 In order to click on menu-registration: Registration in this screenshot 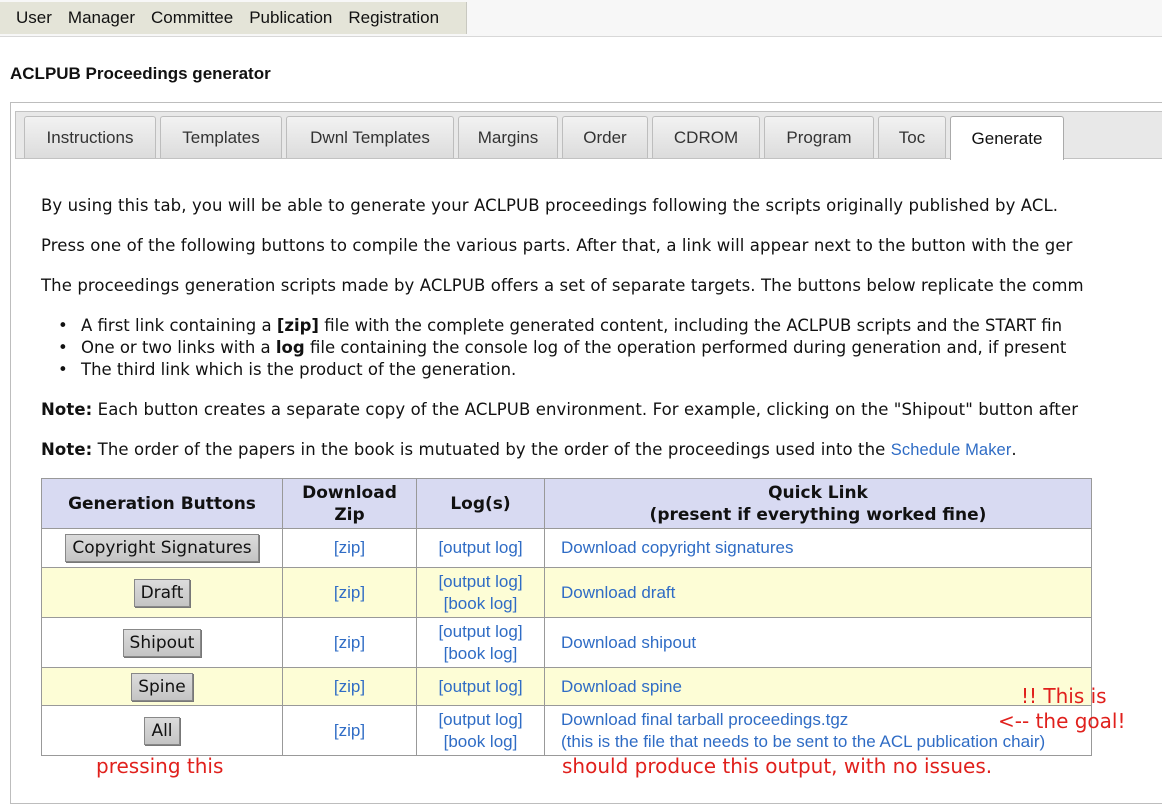, I will do `click(393, 18)`.